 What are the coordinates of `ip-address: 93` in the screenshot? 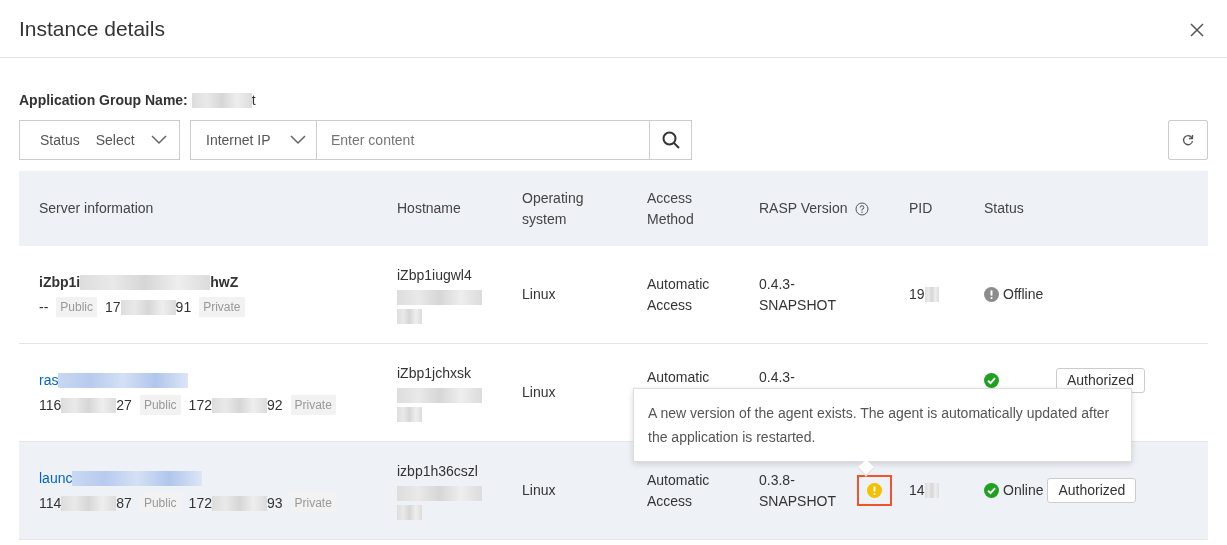 It's located at (274, 503).